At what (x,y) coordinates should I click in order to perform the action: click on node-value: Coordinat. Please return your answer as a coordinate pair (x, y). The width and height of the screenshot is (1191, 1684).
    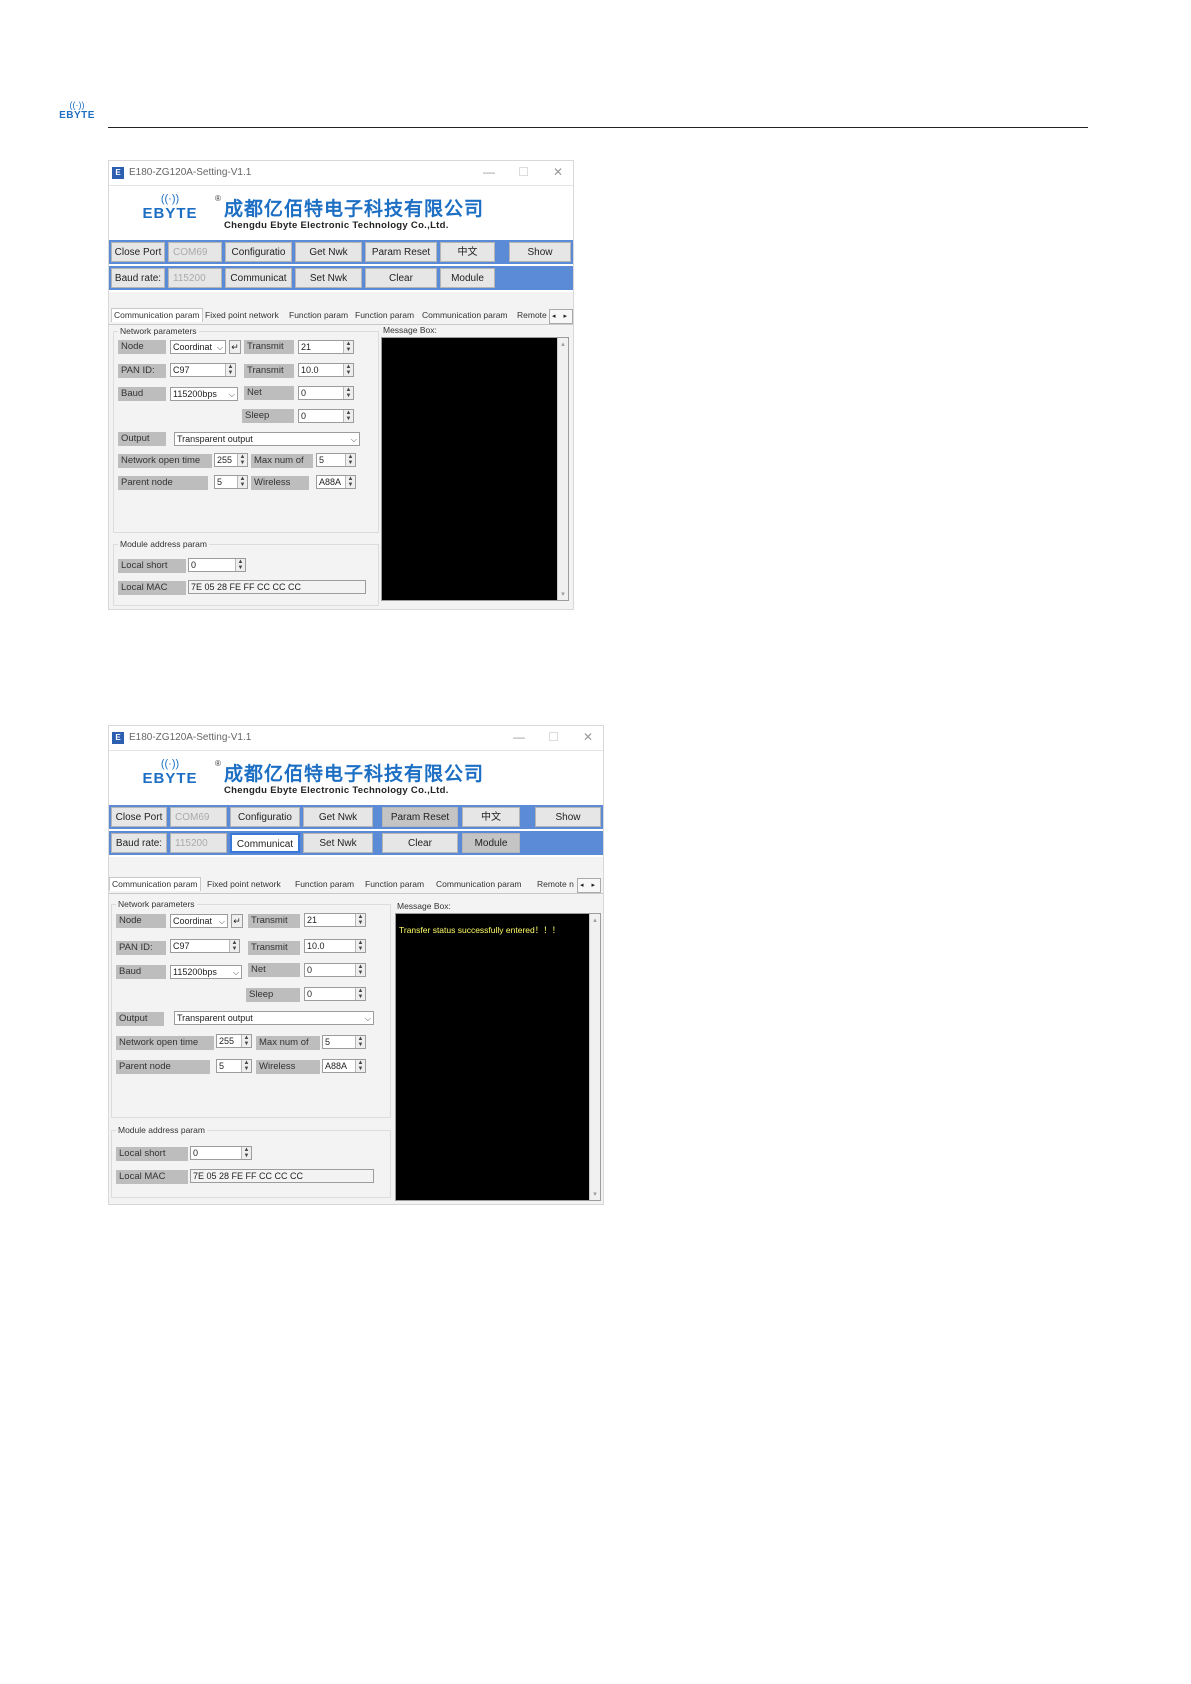
    Looking at the image, I should click on (193, 347).